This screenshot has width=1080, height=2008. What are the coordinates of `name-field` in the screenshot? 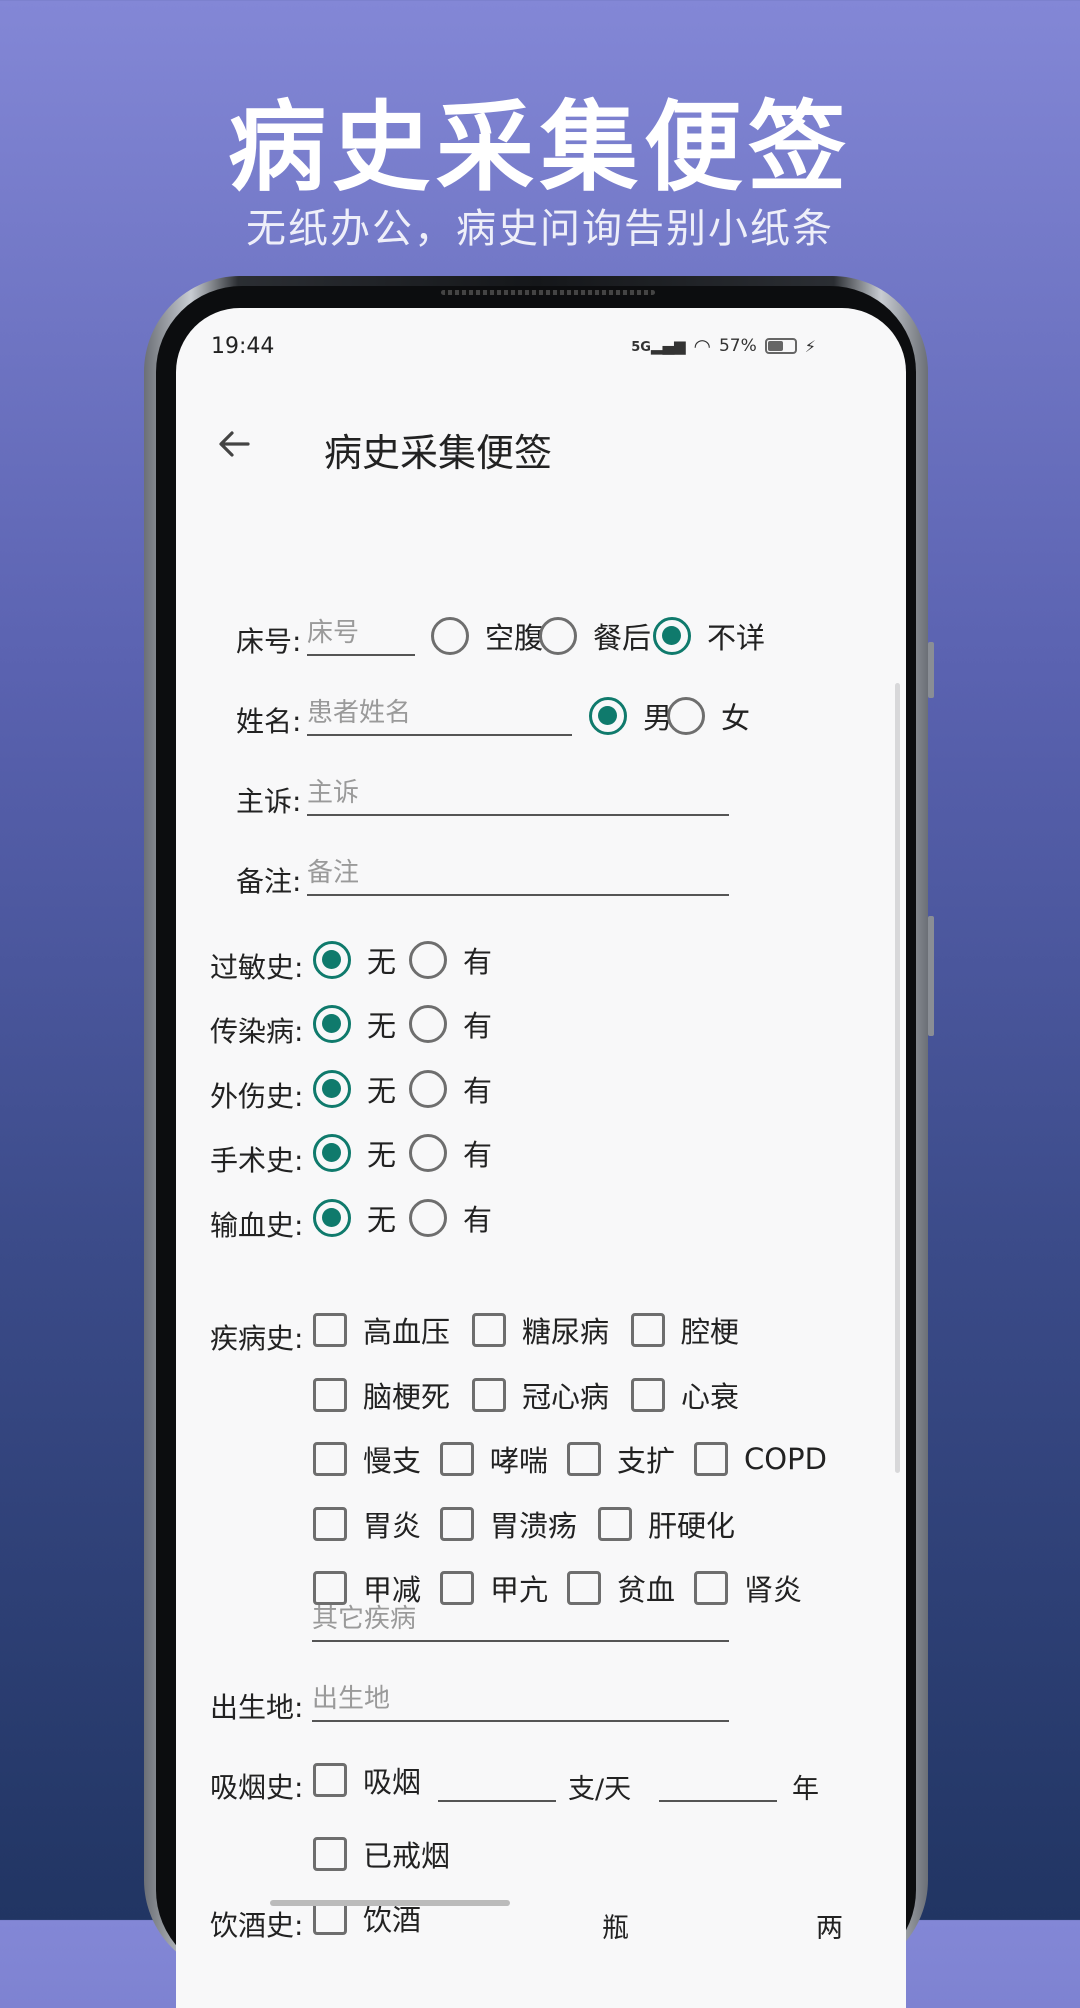 It's located at (439, 715).